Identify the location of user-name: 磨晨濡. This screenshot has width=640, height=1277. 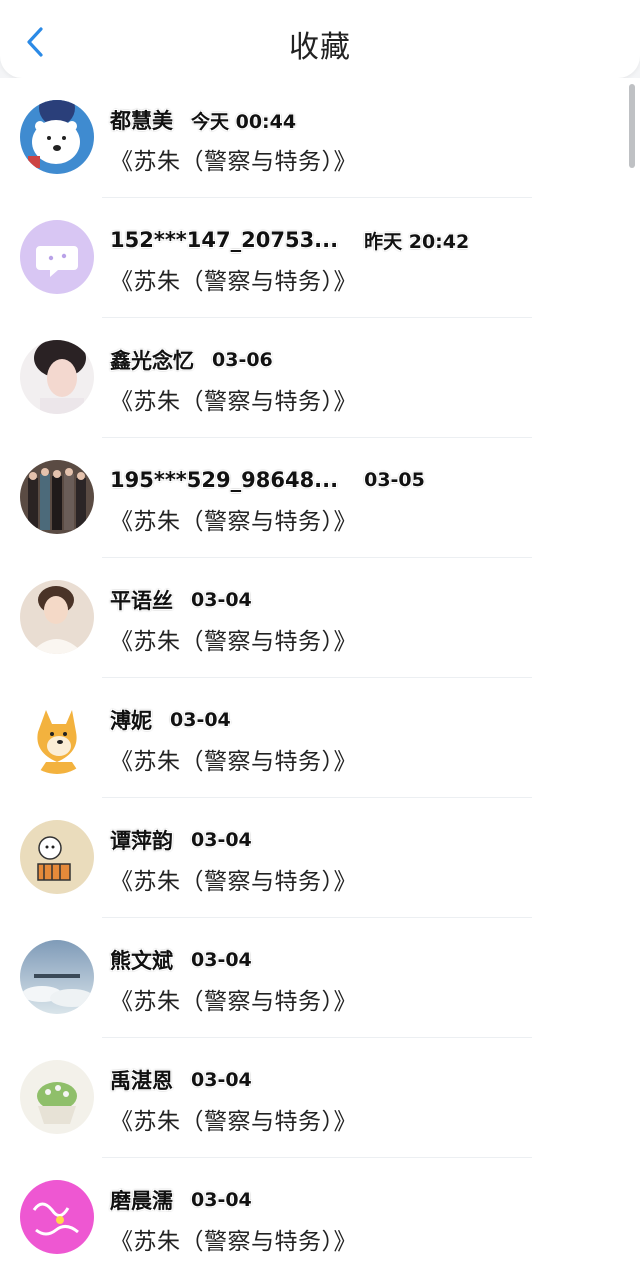
(141, 1201).